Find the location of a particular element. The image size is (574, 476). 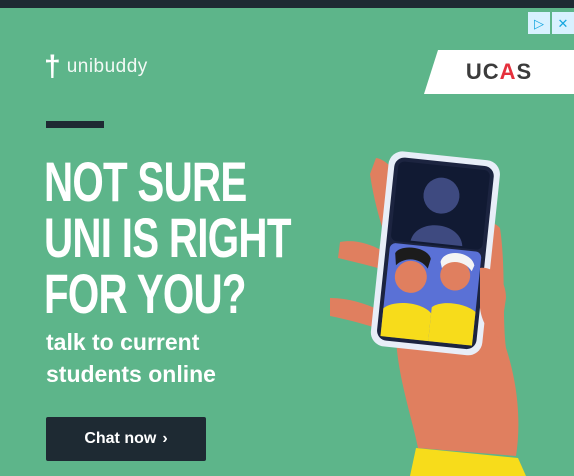

adchoices-info-icon: ▷ is located at coordinates (539, 23).